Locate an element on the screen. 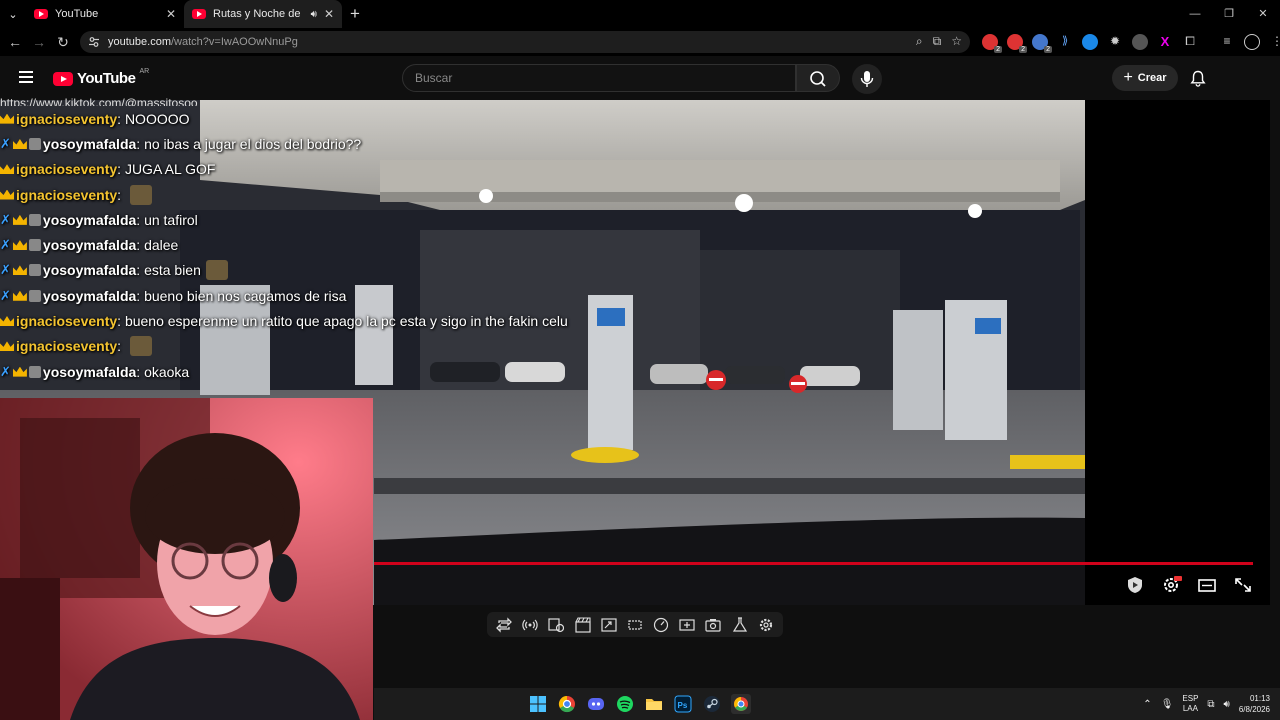 The height and width of the screenshot is (720, 1280). bookmark-star-icon: ☆ is located at coordinates (956, 41).